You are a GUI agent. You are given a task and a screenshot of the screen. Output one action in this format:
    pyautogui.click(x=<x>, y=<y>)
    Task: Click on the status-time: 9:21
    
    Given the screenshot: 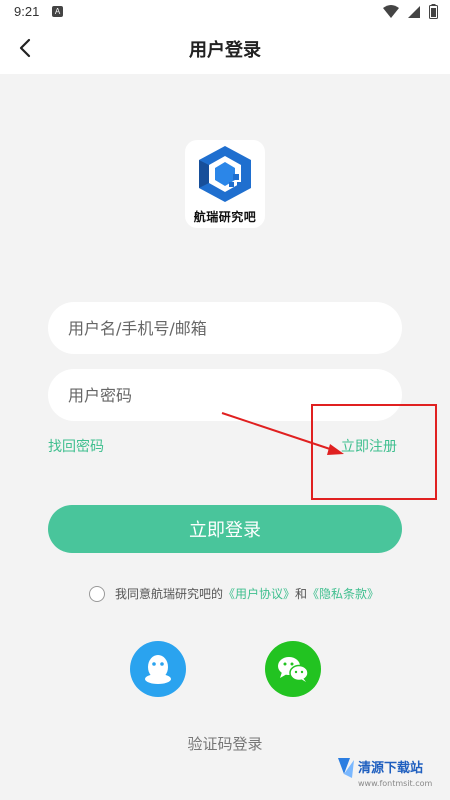 What is the action you would take?
    pyautogui.click(x=27, y=11)
    